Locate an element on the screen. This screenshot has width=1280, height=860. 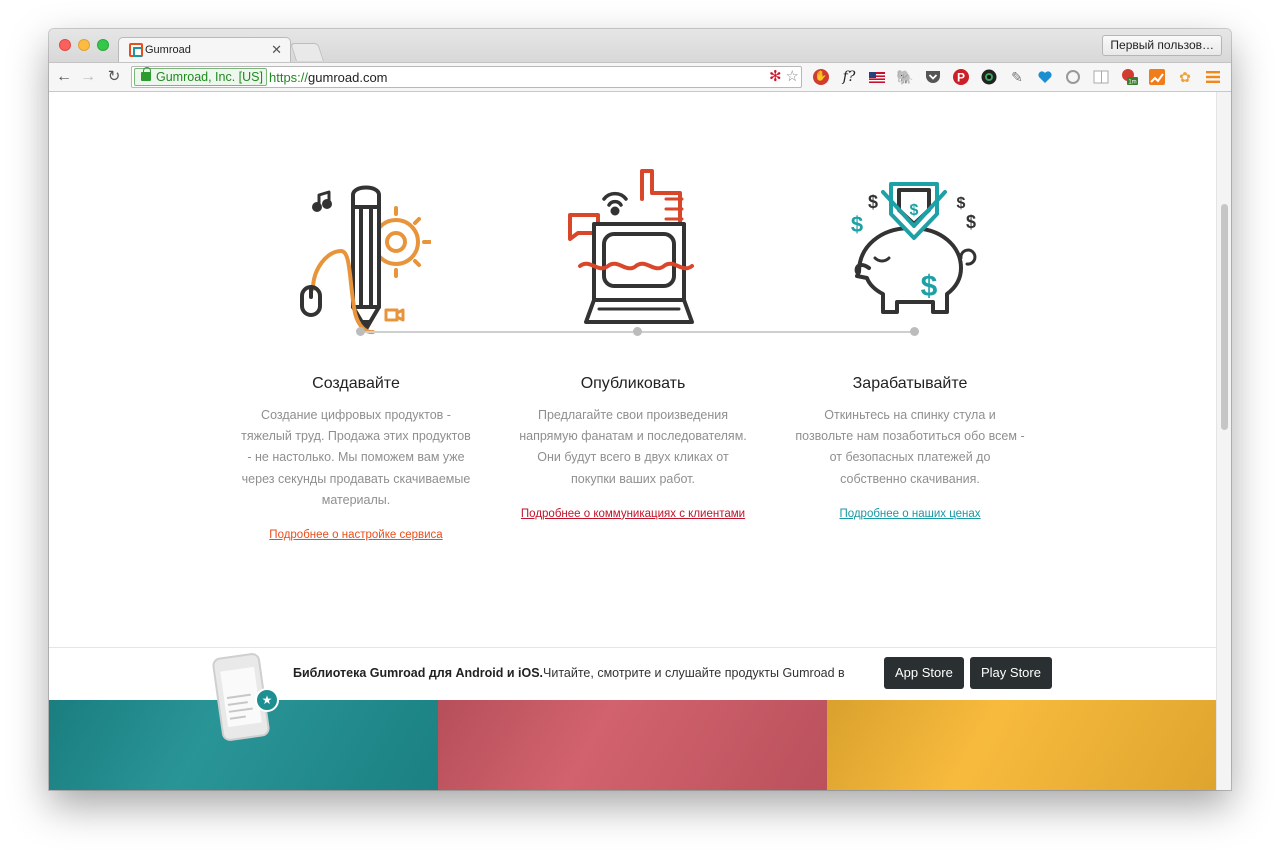
feature-title: Создавайте is located at coordinates (356, 383).